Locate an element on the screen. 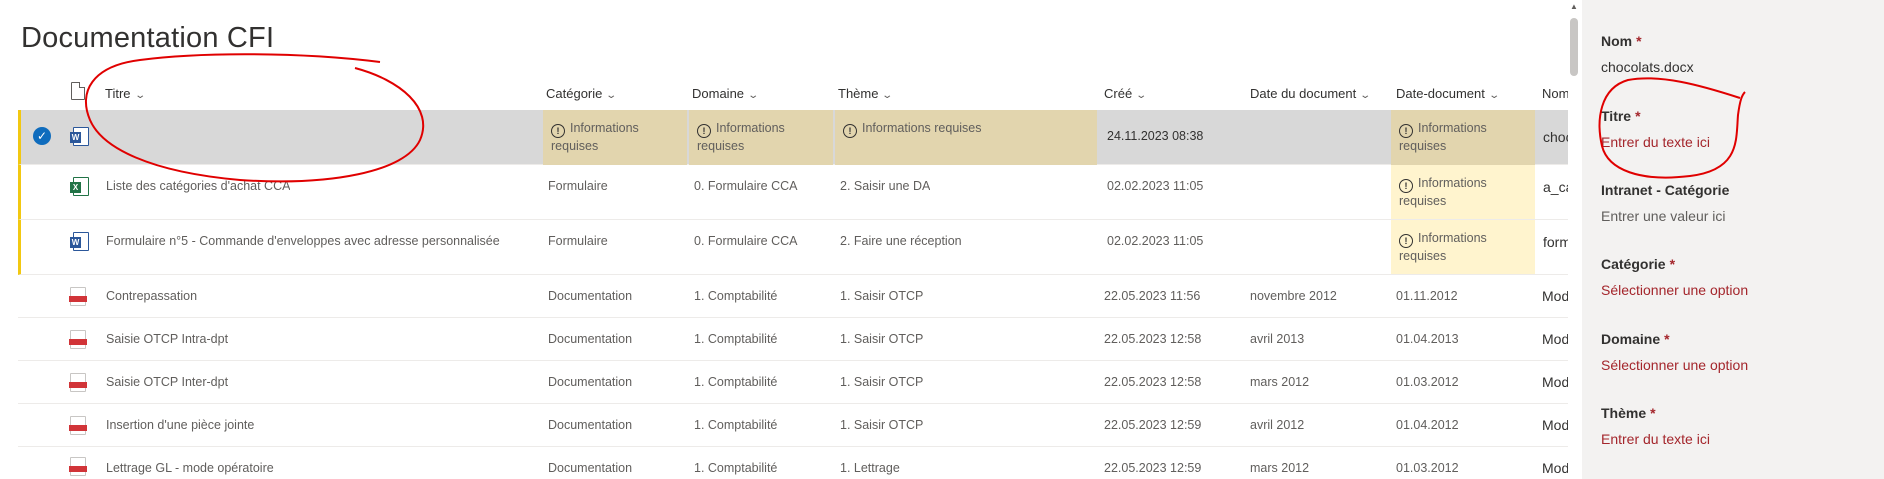 The image size is (1884, 479). cell-domaine: ! Informations requises is located at coordinates (761, 137).